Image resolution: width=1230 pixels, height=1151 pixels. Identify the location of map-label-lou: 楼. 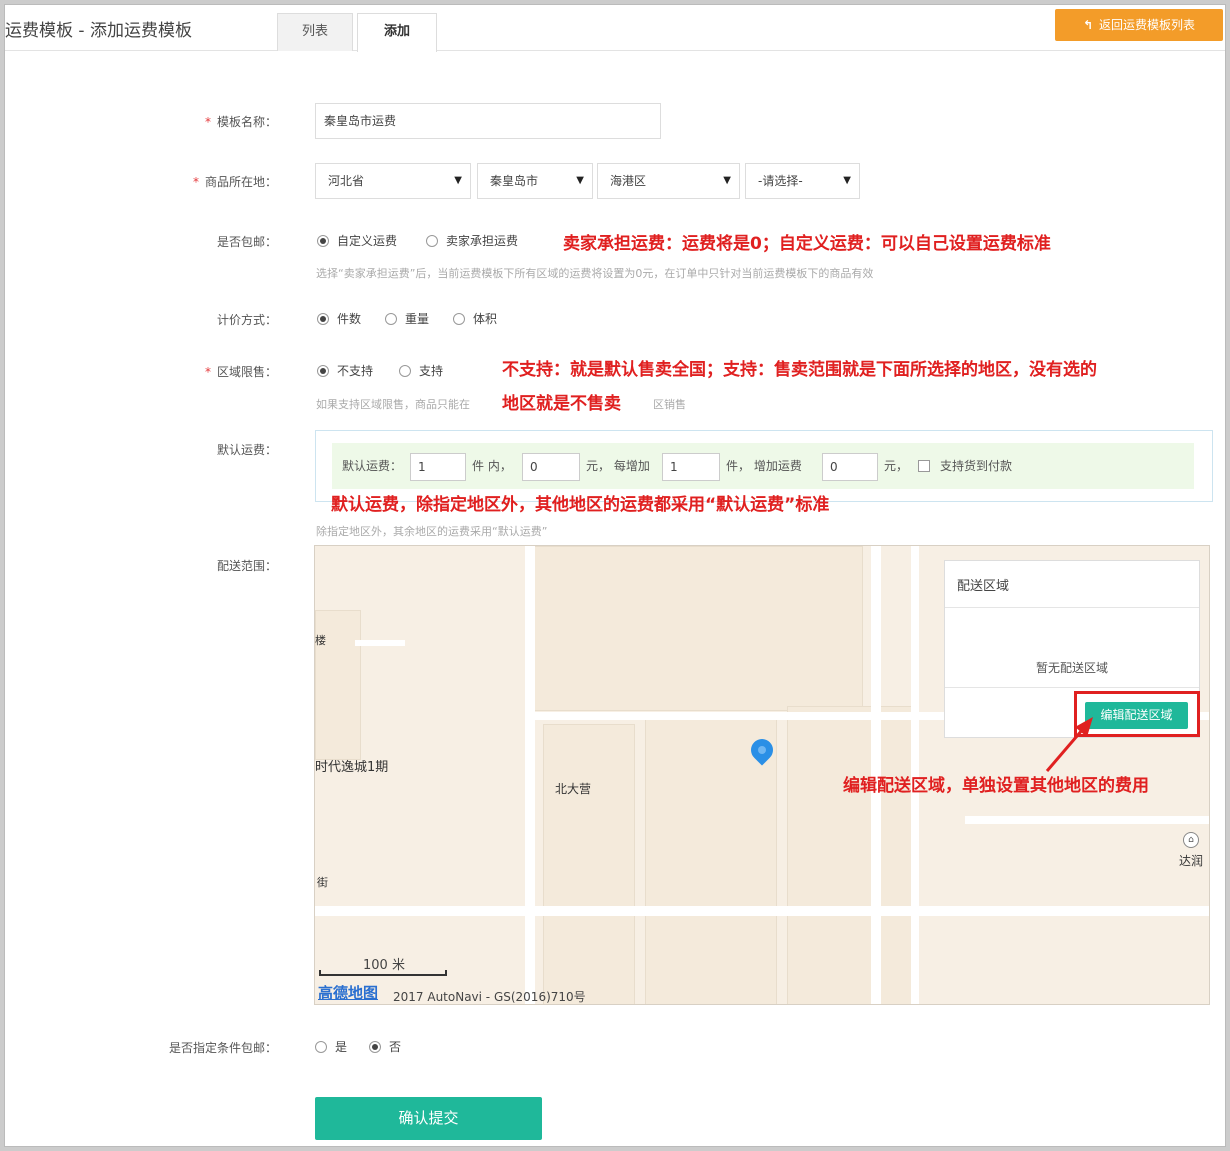
(320, 640).